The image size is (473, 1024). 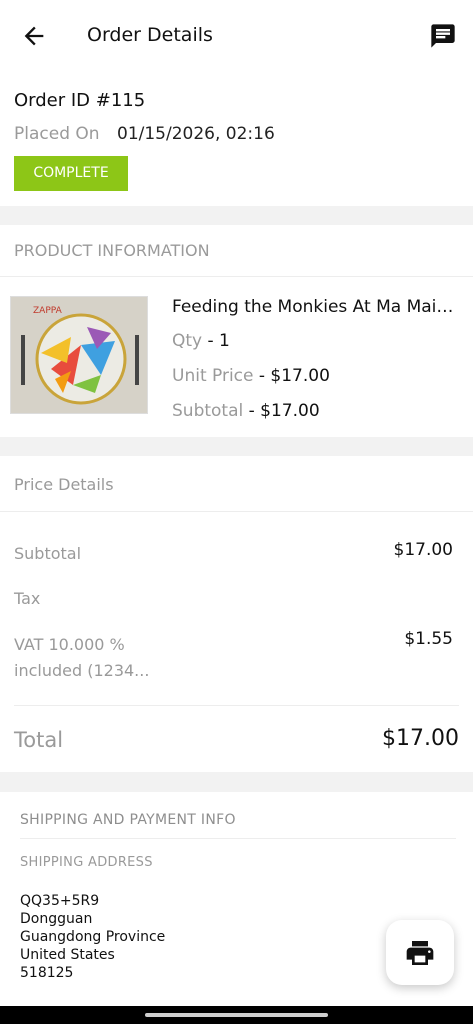 What do you see at coordinates (246, 411) in the screenshot?
I see `product-subtotal: Subtotal - $17.00` at bounding box center [246, 411].